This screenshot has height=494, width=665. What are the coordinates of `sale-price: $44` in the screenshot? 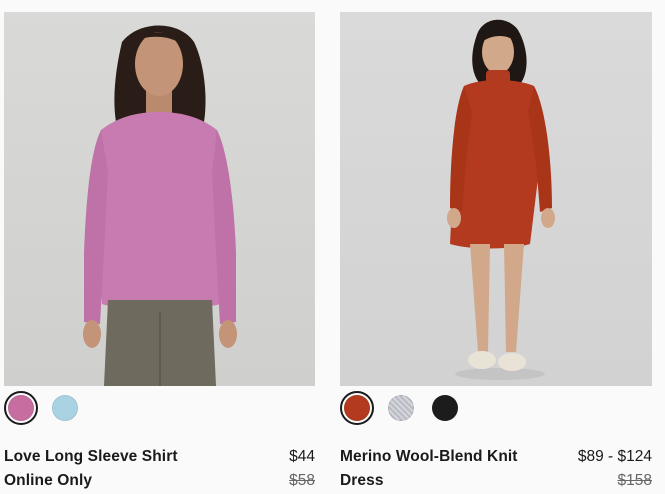 It's located at (302, 456).